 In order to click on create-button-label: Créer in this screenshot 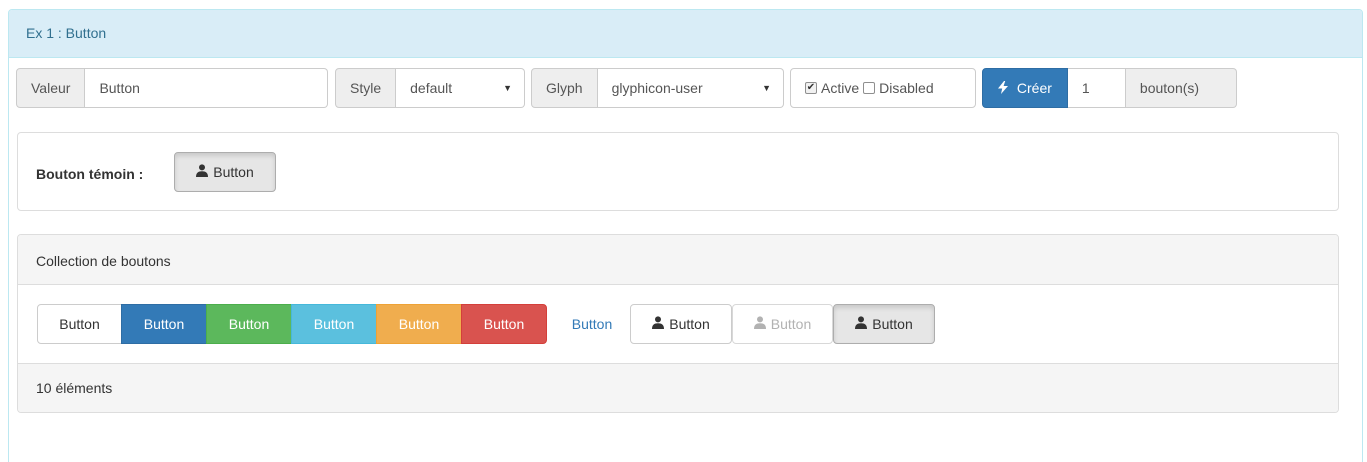, I will do `click(1034, 88)`.